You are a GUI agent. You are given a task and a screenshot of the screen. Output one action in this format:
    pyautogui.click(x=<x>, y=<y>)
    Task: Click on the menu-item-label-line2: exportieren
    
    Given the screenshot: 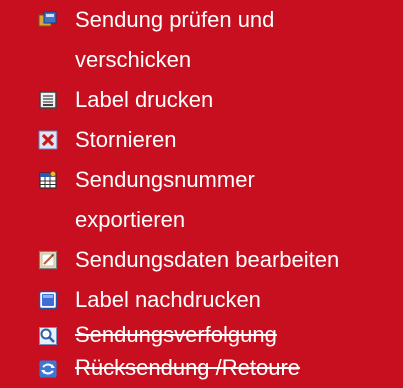 What is the action you would take?
    pyautogui.click(x=130, y=219)
    